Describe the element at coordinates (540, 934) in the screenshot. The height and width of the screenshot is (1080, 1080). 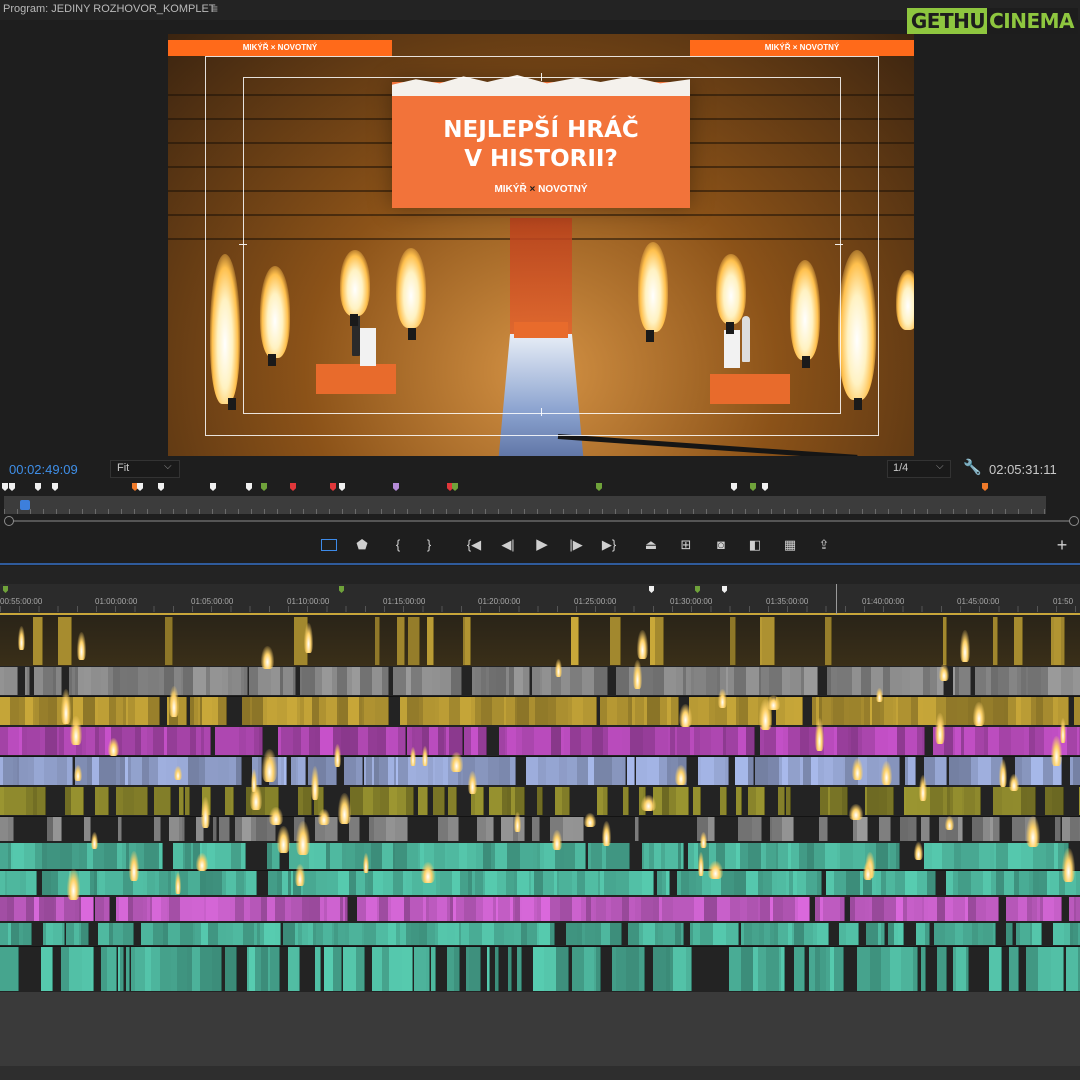
I see `track-clips` at that location.